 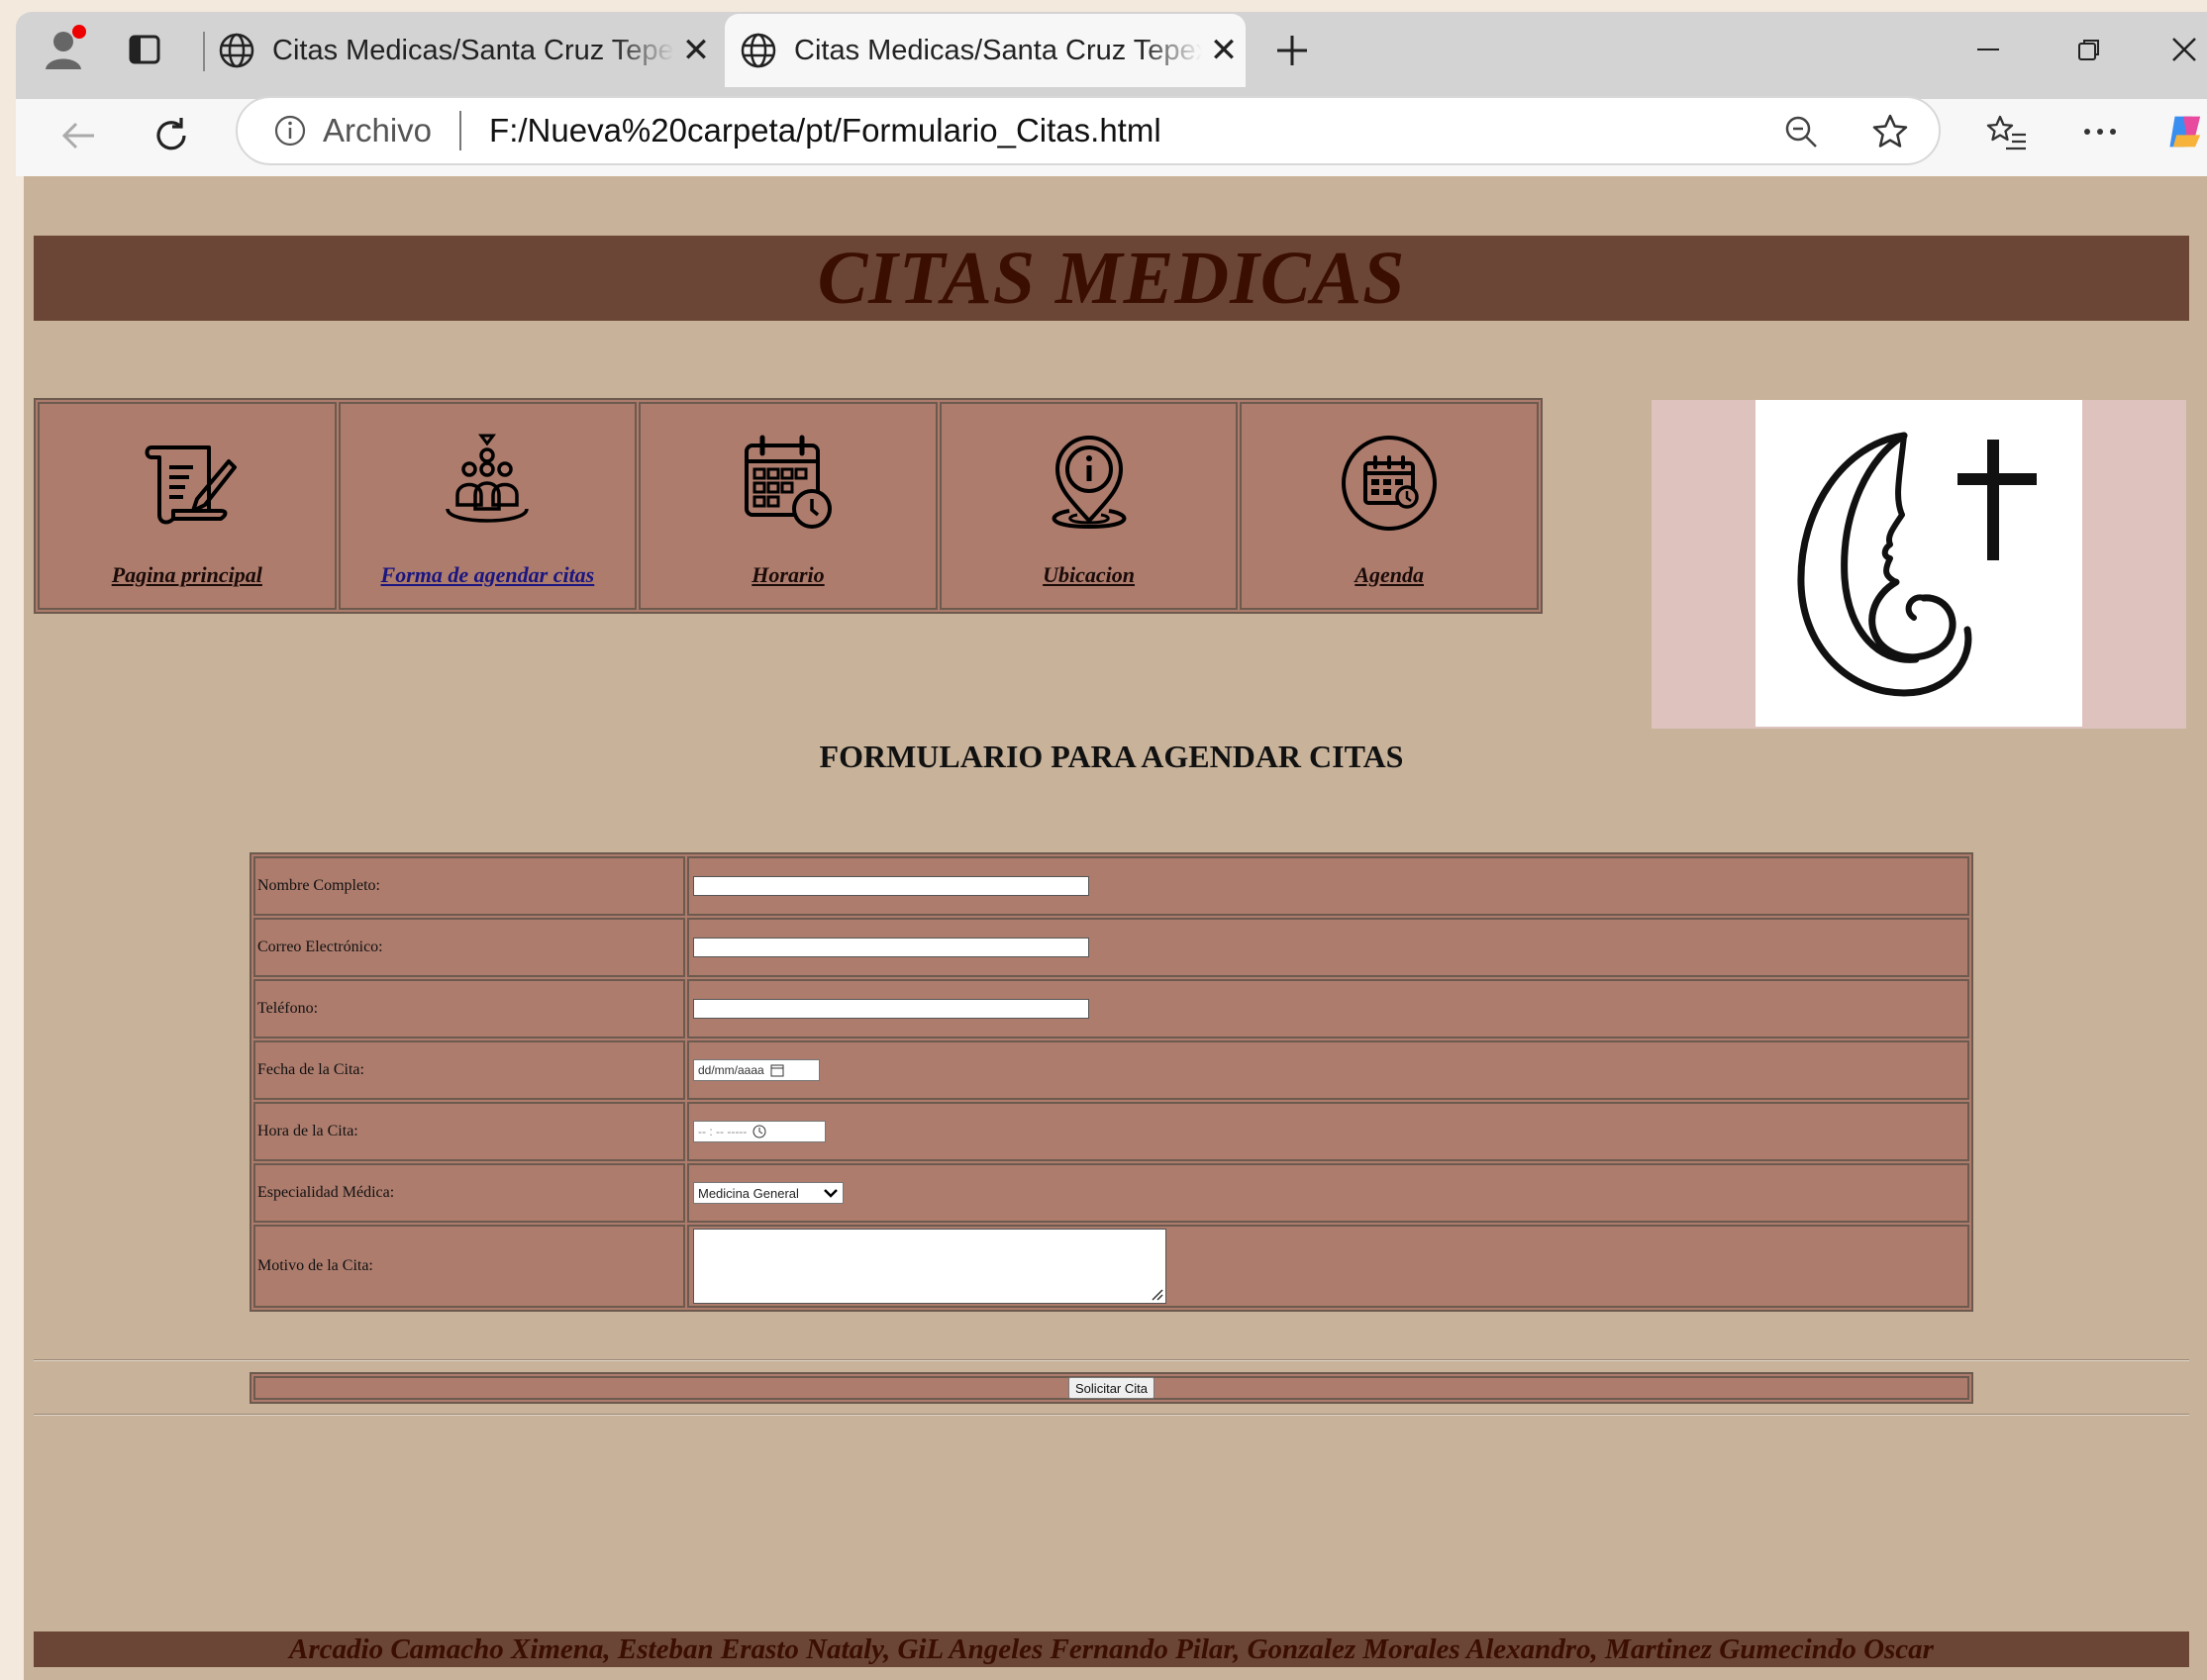 I want to click on submit-cell: Solicitar Cita, so click(x=1111, y=1388).